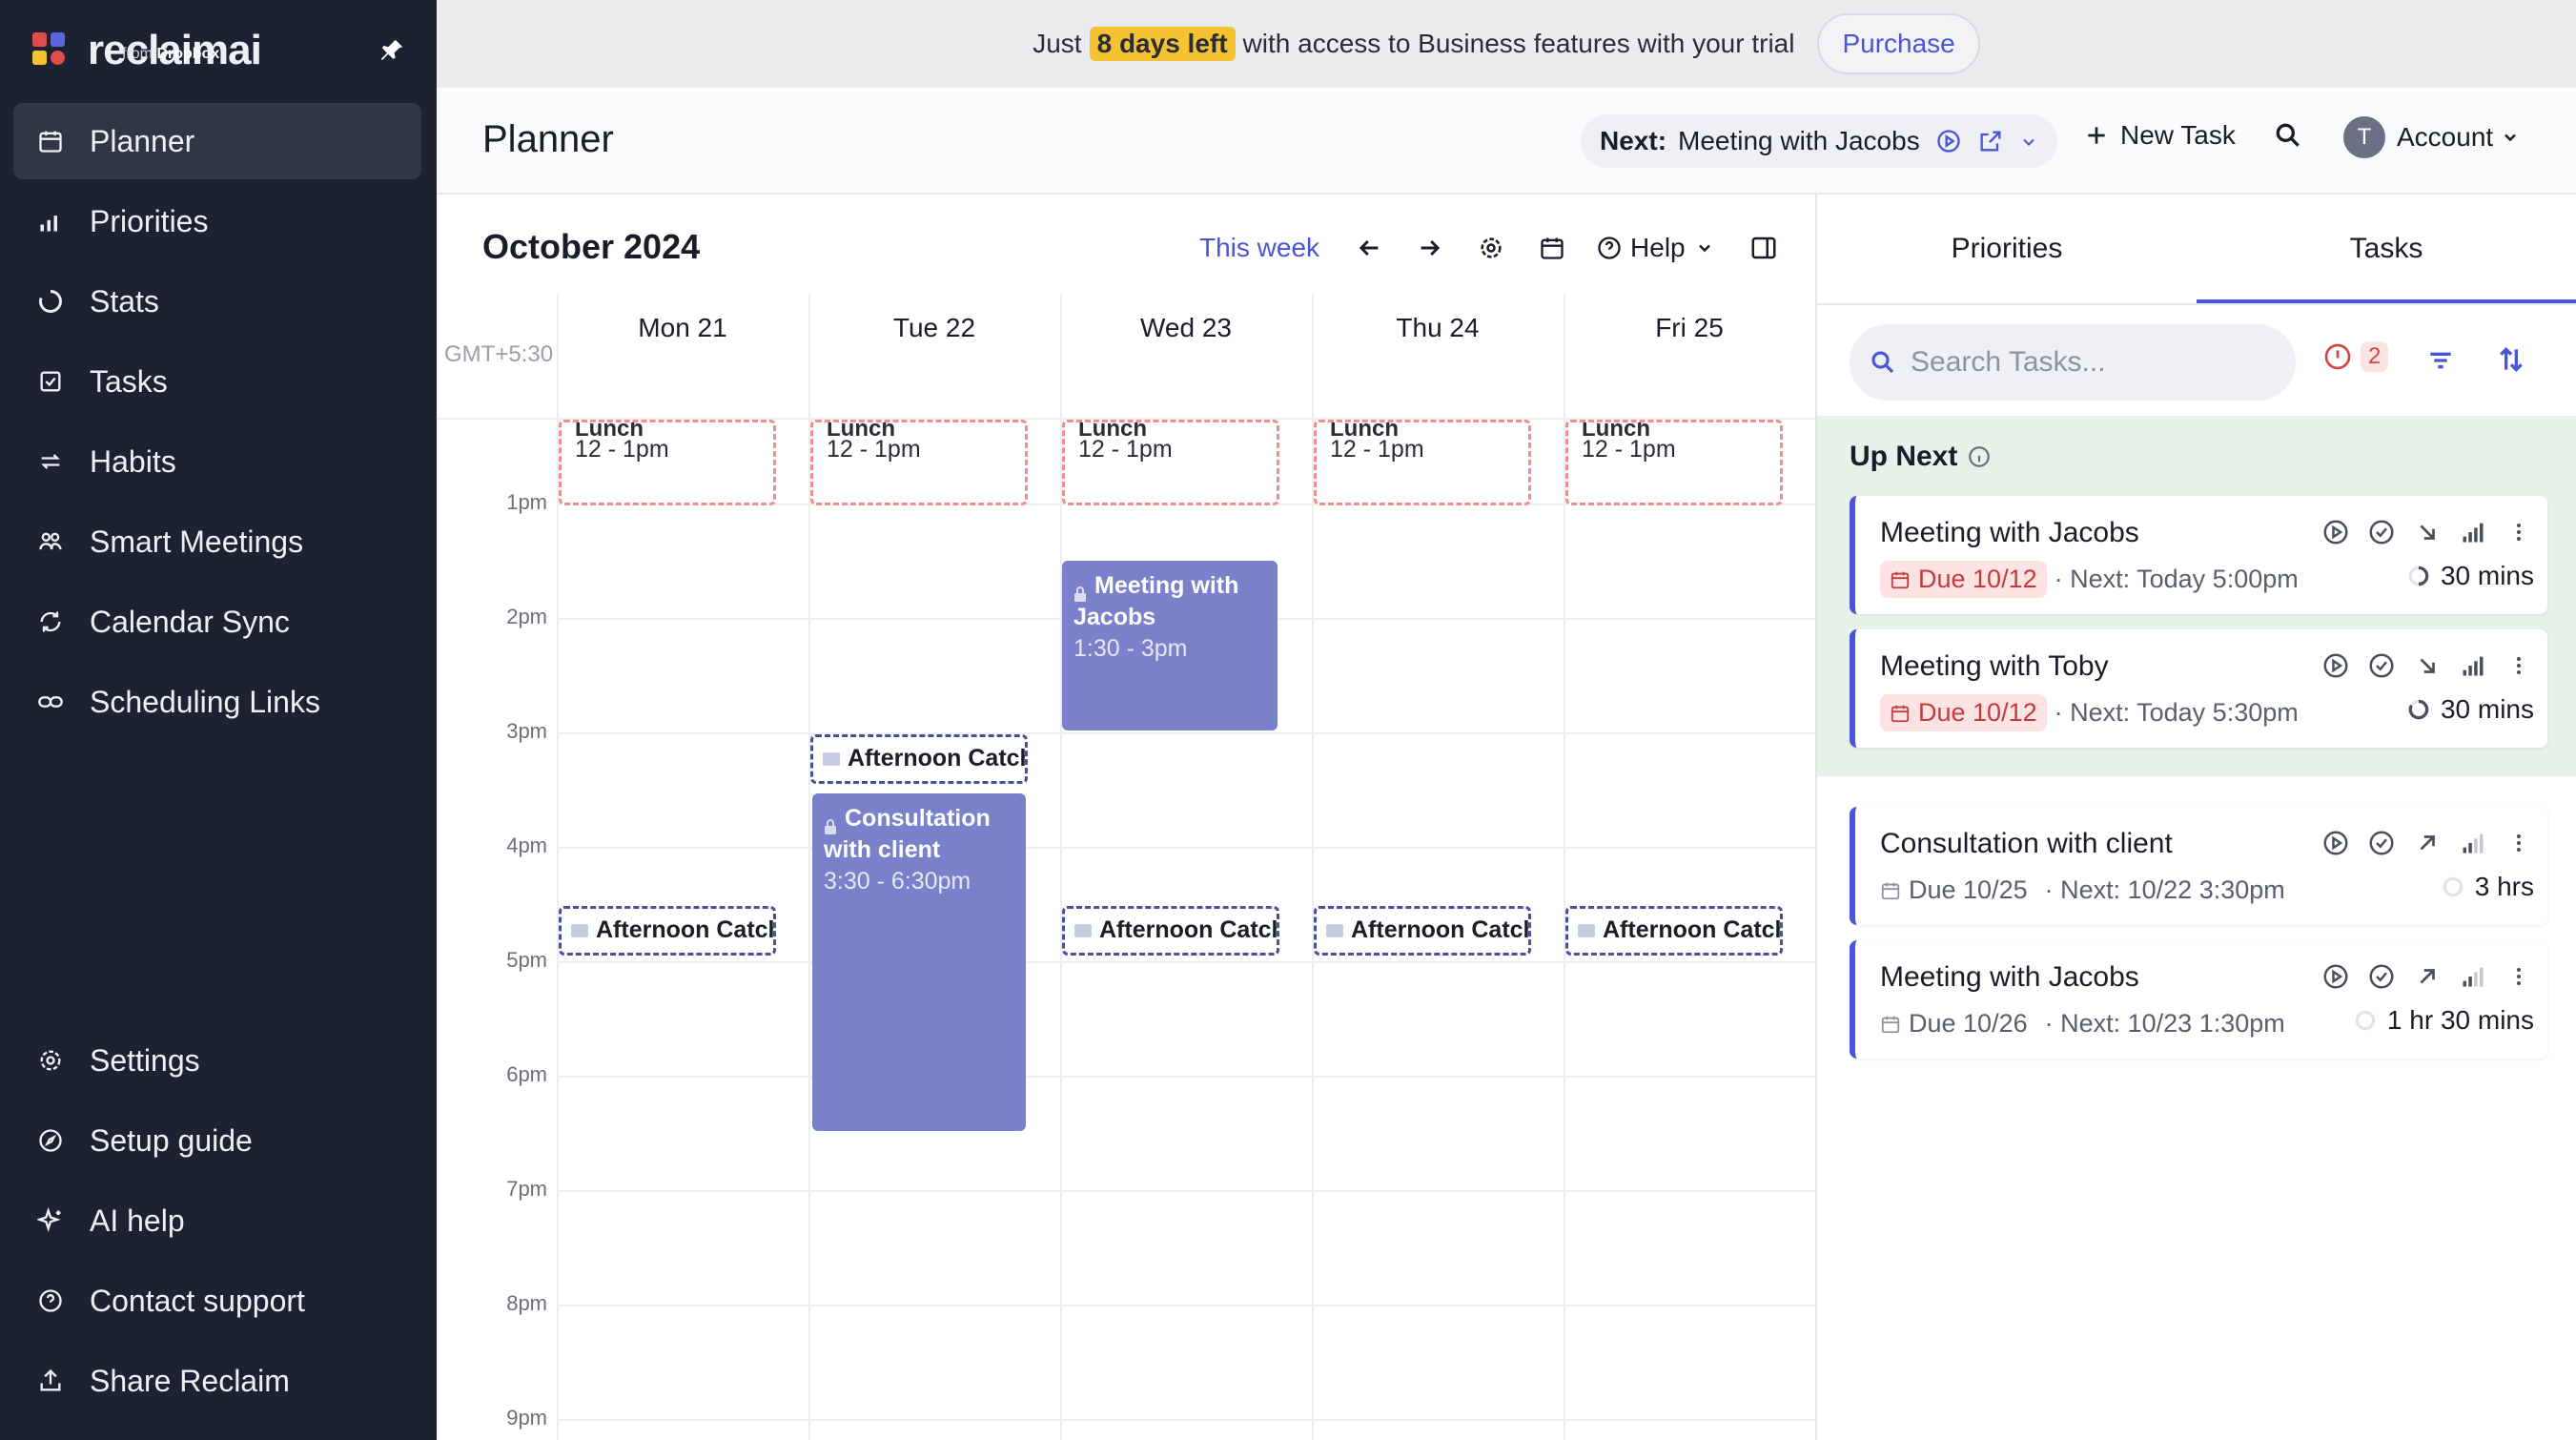 This screenshot has width=2576, height=1440. What do you see at coordinates (217, 1301) in the screenshot?
I see `sidebar-item-contact-support: Contact support` at bounding box center [217, 1301].